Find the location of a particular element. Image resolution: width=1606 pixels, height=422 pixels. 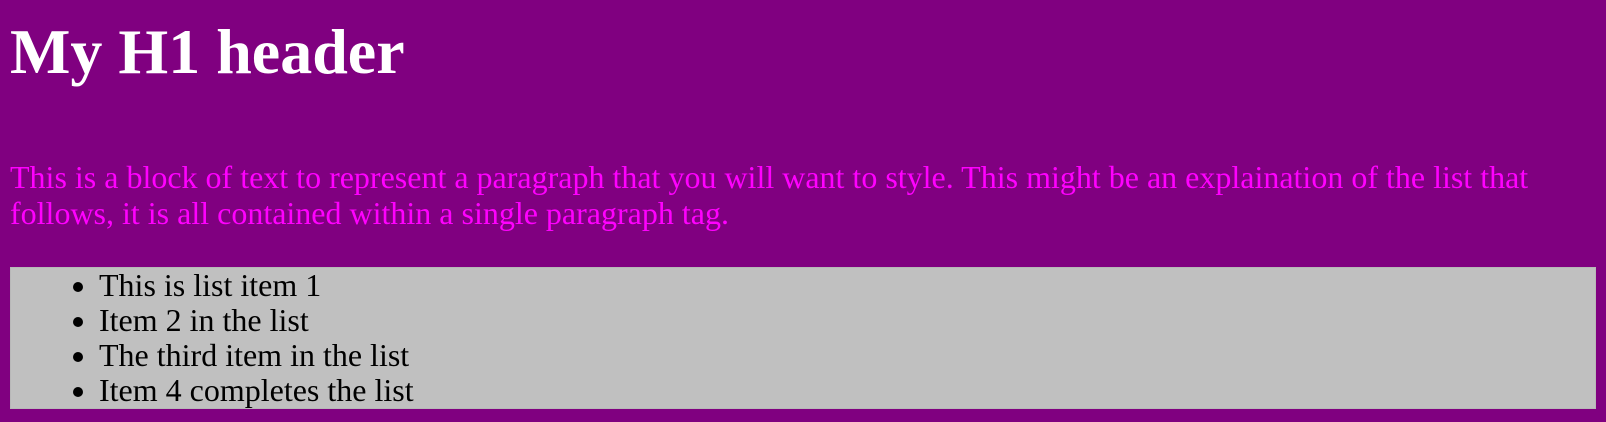

list-item: This is list item 1 is located at coordinates (847, 285).